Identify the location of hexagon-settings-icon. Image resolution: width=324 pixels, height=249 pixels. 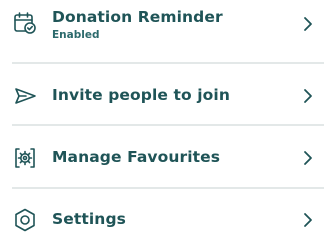
(25, 220).